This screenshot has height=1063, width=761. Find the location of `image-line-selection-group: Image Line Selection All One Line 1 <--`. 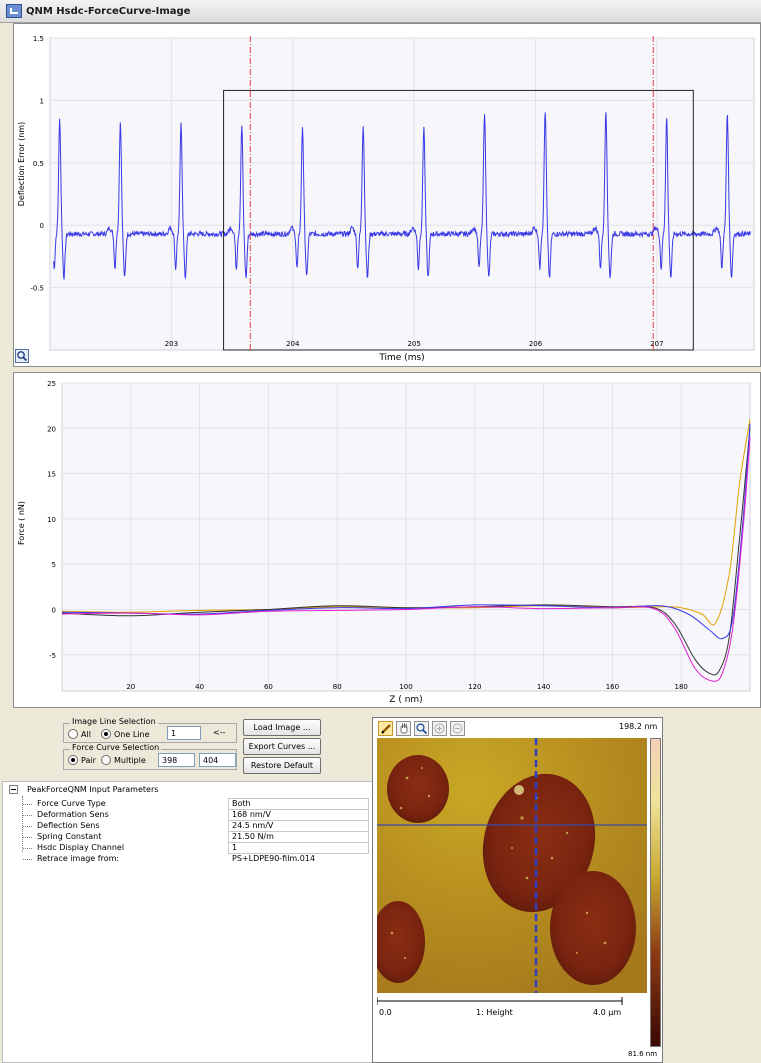

image-line-selection-group: Image Line Selection All One Line 1 <-- is located at coordinates (150, 730).